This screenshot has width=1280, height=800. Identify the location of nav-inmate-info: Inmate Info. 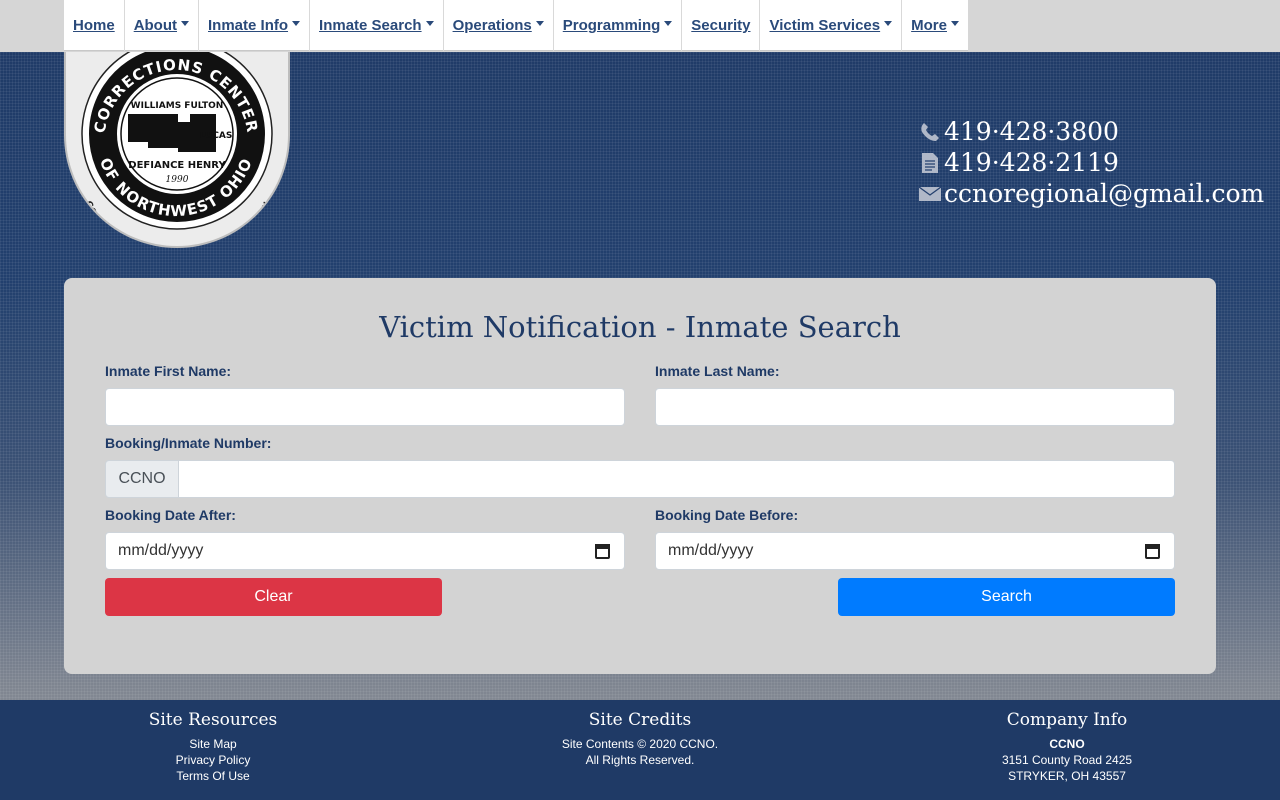
(255, 25).